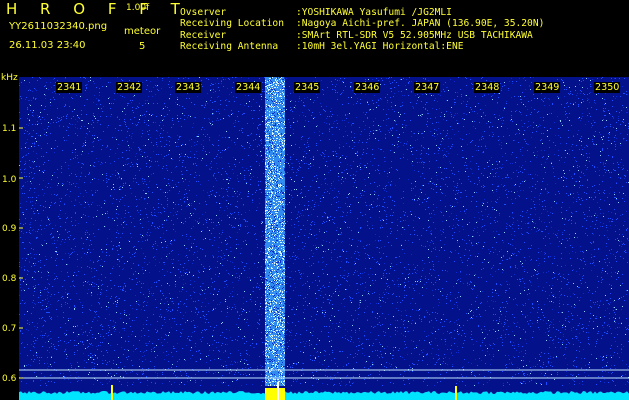 The width and height of the screenshot is (629, 400). Describe the element at coordinates (307, 87) in the screenshot. I see `x-tick-label-2345: 2345` at that location.